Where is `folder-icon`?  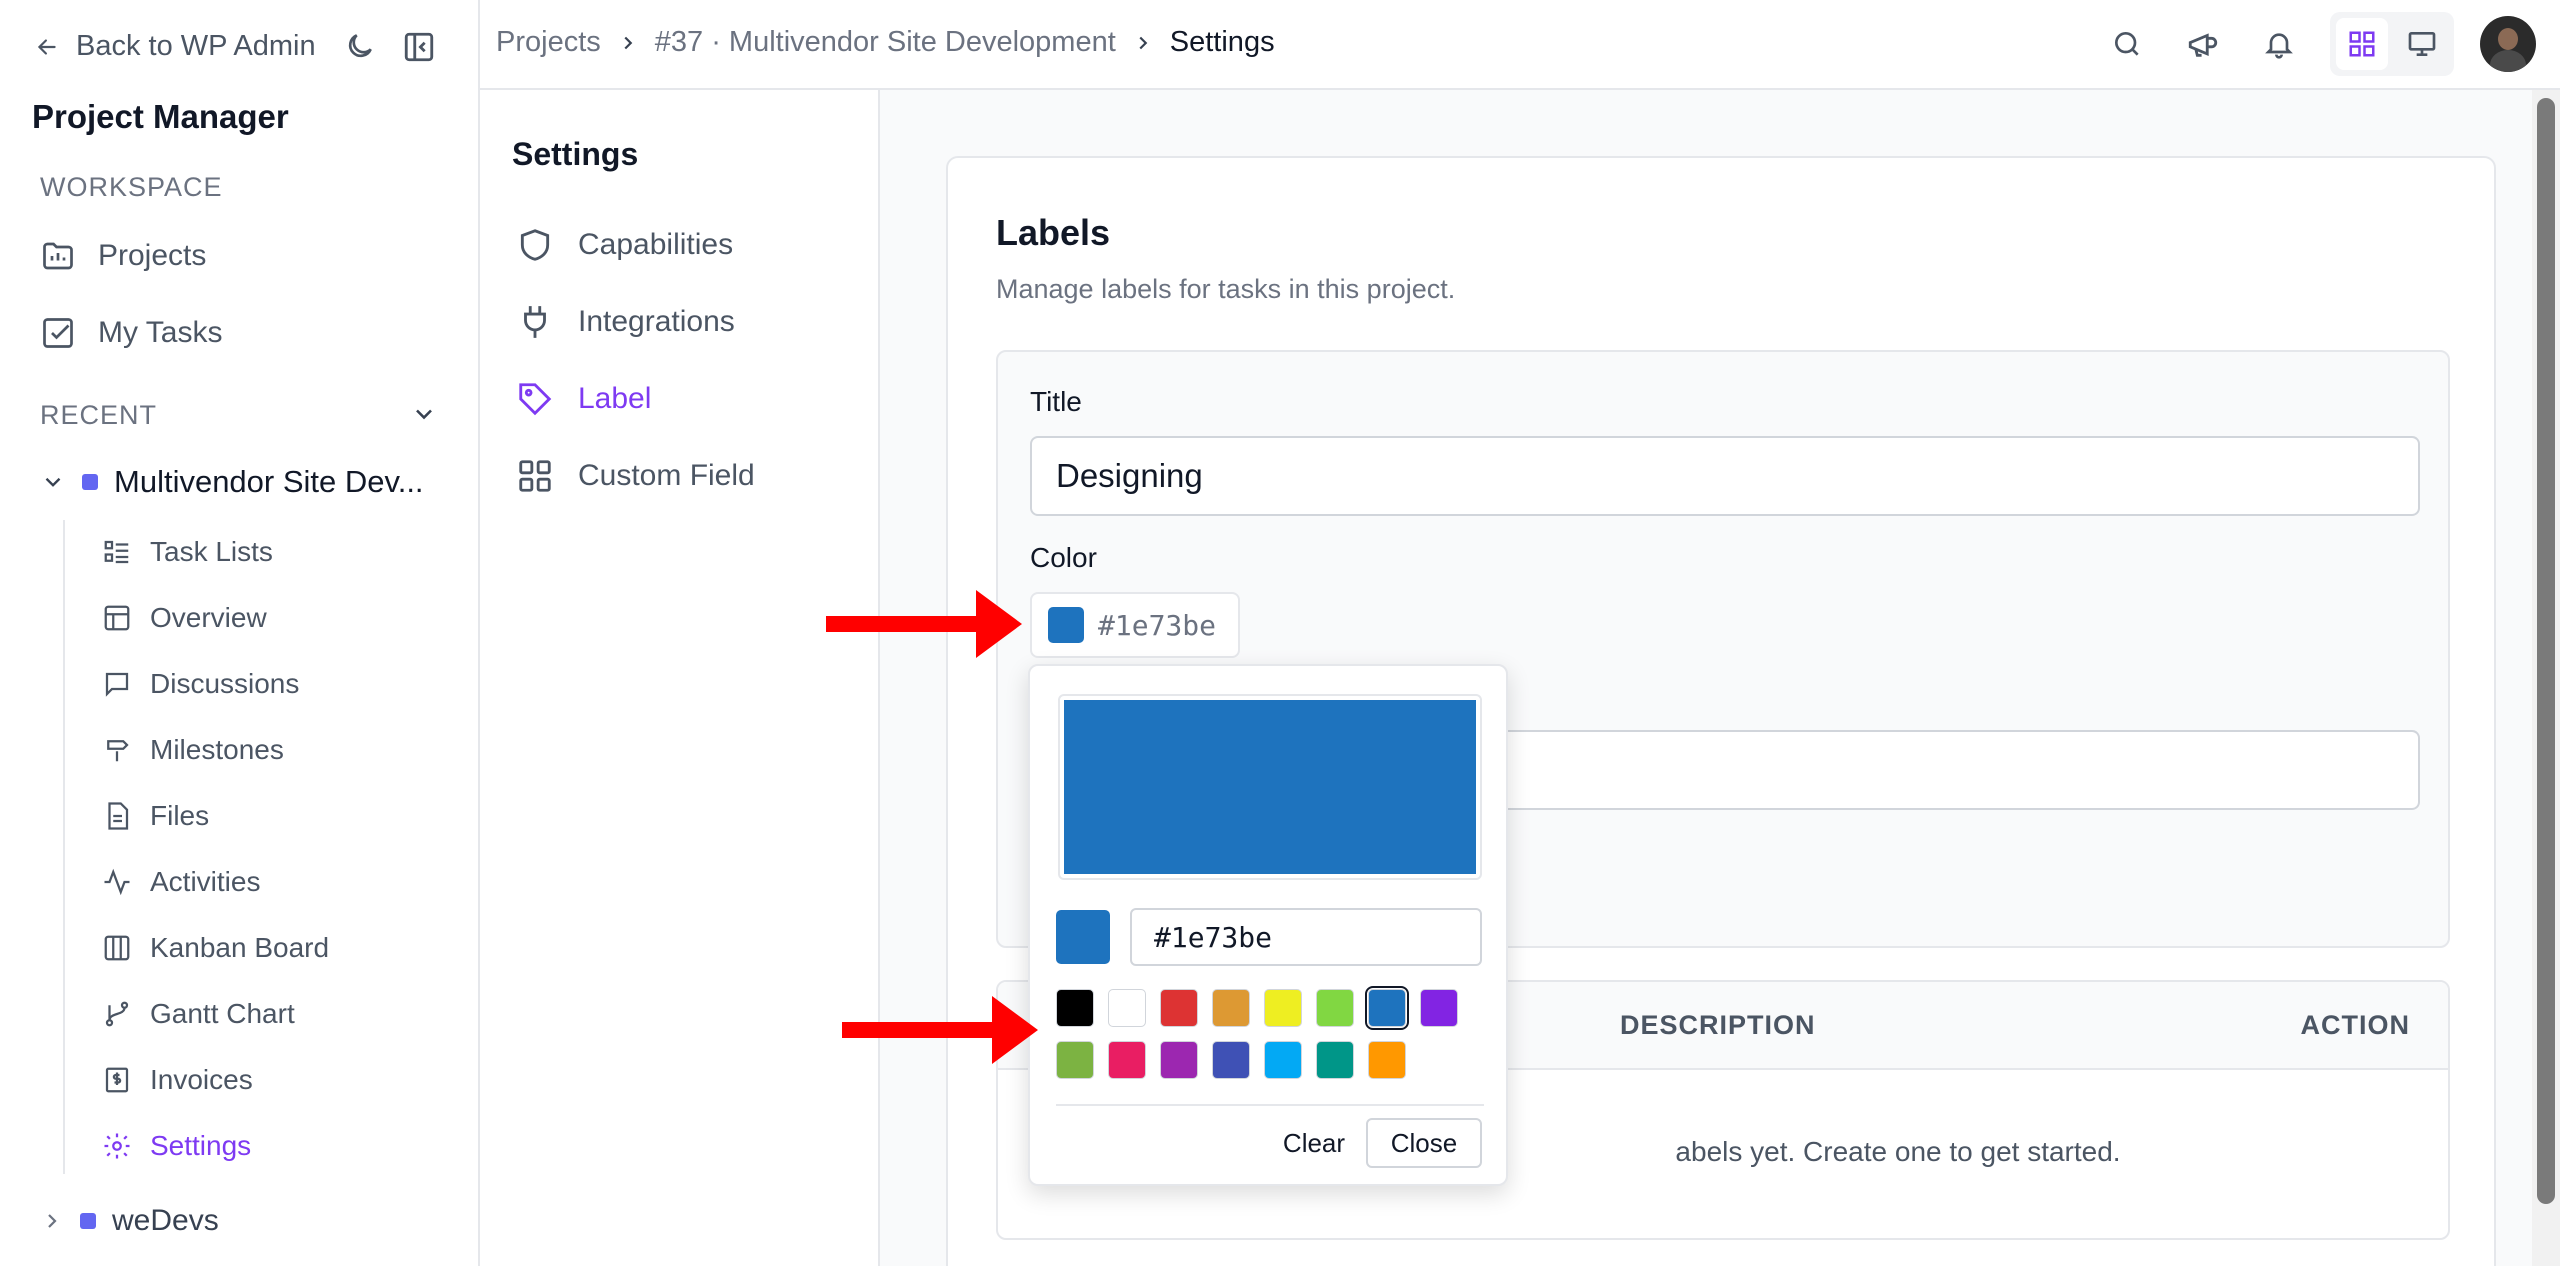 folder-icon is located at coordinates (58, 256).